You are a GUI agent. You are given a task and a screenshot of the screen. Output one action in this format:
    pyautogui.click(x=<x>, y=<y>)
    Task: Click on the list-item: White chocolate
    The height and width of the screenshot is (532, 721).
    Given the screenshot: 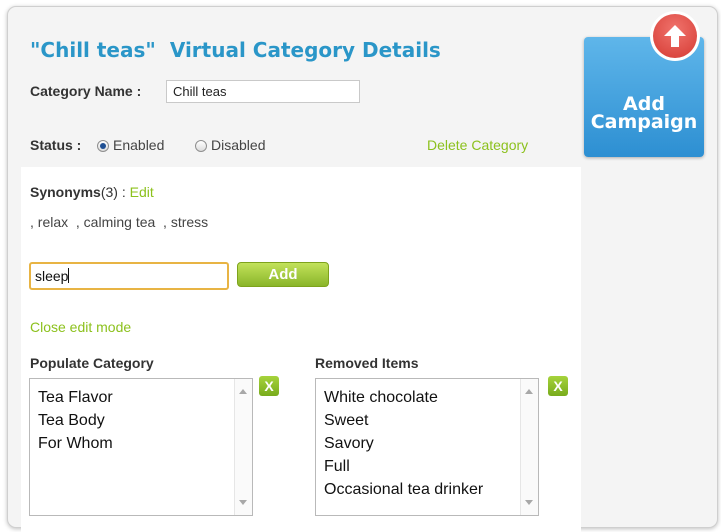 What is the action you would take?
    pyautogui.click(x=403, y=397)
    